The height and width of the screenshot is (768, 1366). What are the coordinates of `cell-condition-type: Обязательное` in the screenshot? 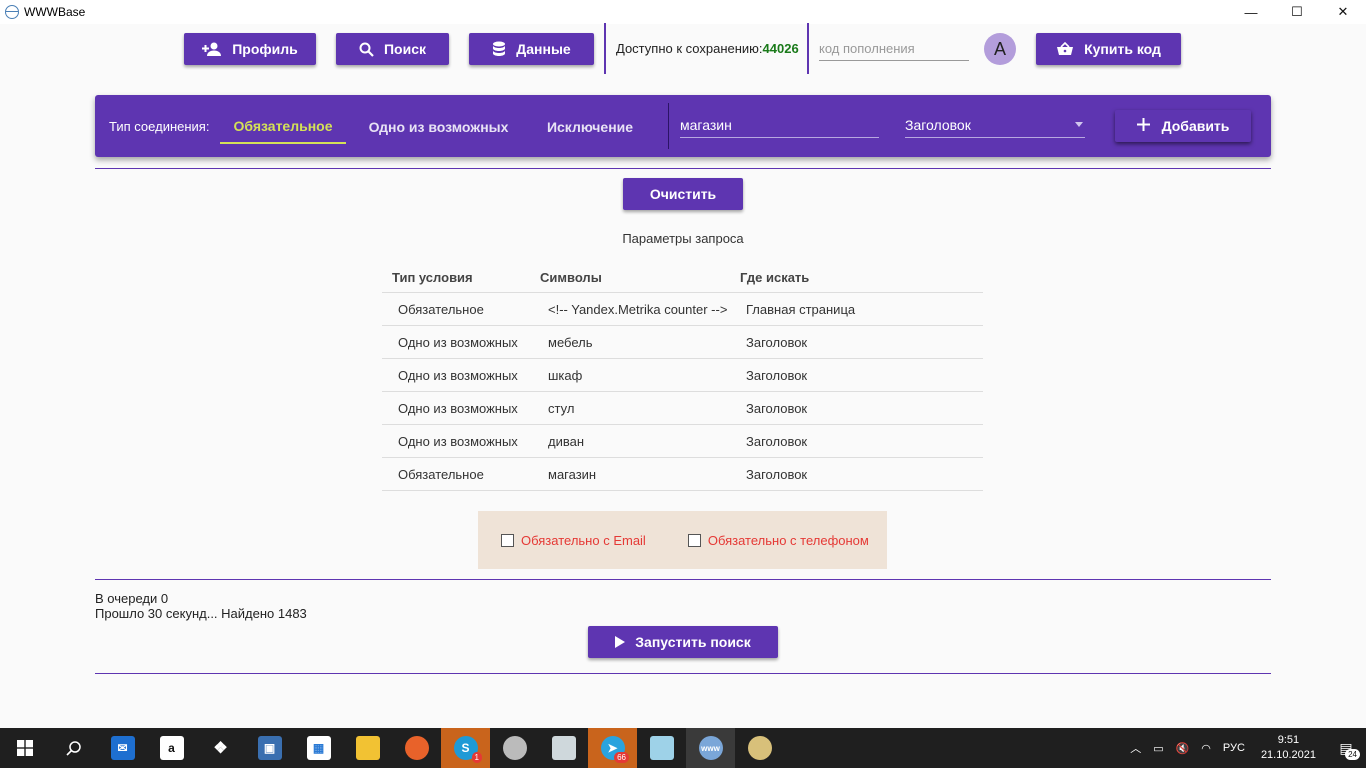 It's located at (441, 309).